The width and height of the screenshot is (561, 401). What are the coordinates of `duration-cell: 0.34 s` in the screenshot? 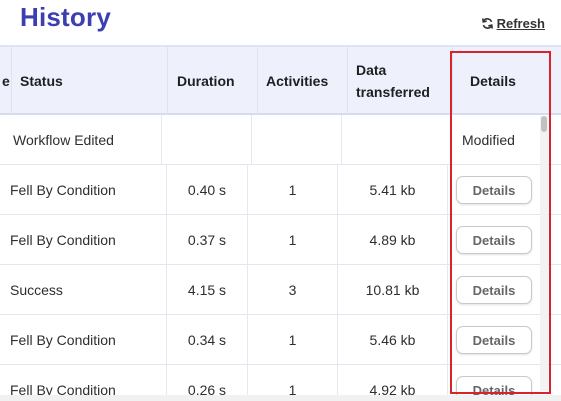 It's located at (206, 340).